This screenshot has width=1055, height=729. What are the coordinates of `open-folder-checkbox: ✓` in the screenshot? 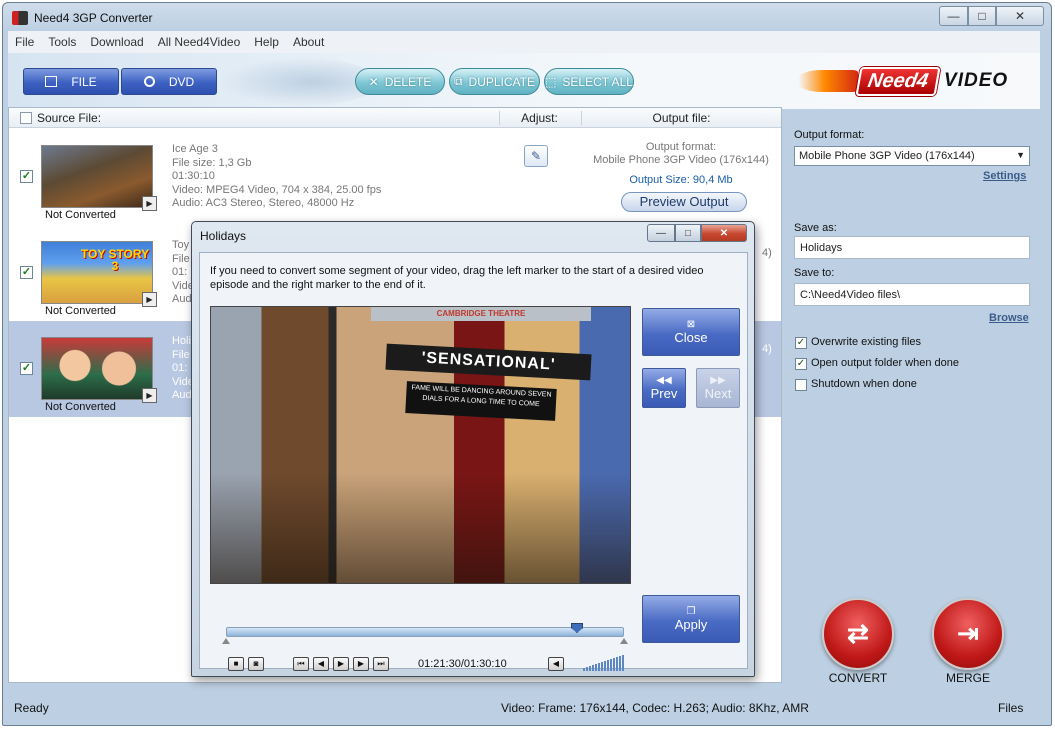 It's located at (801, 364).